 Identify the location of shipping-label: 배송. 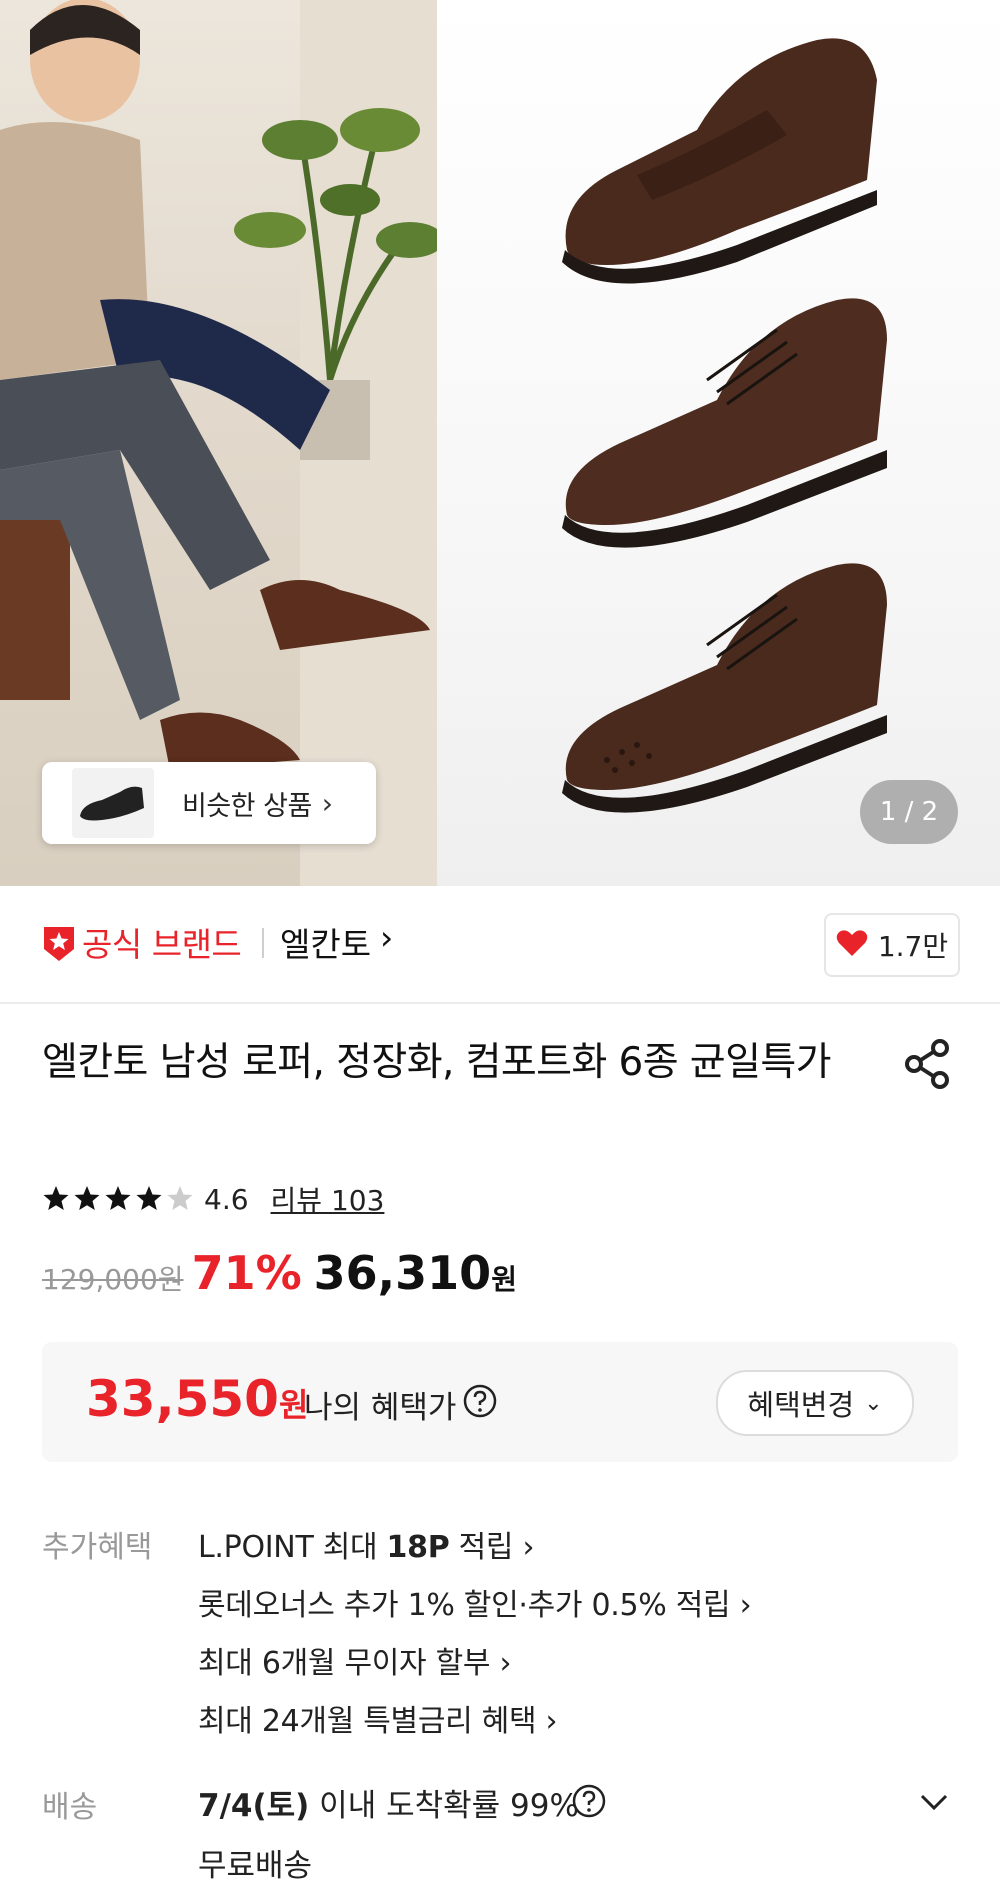
(70, 1807).